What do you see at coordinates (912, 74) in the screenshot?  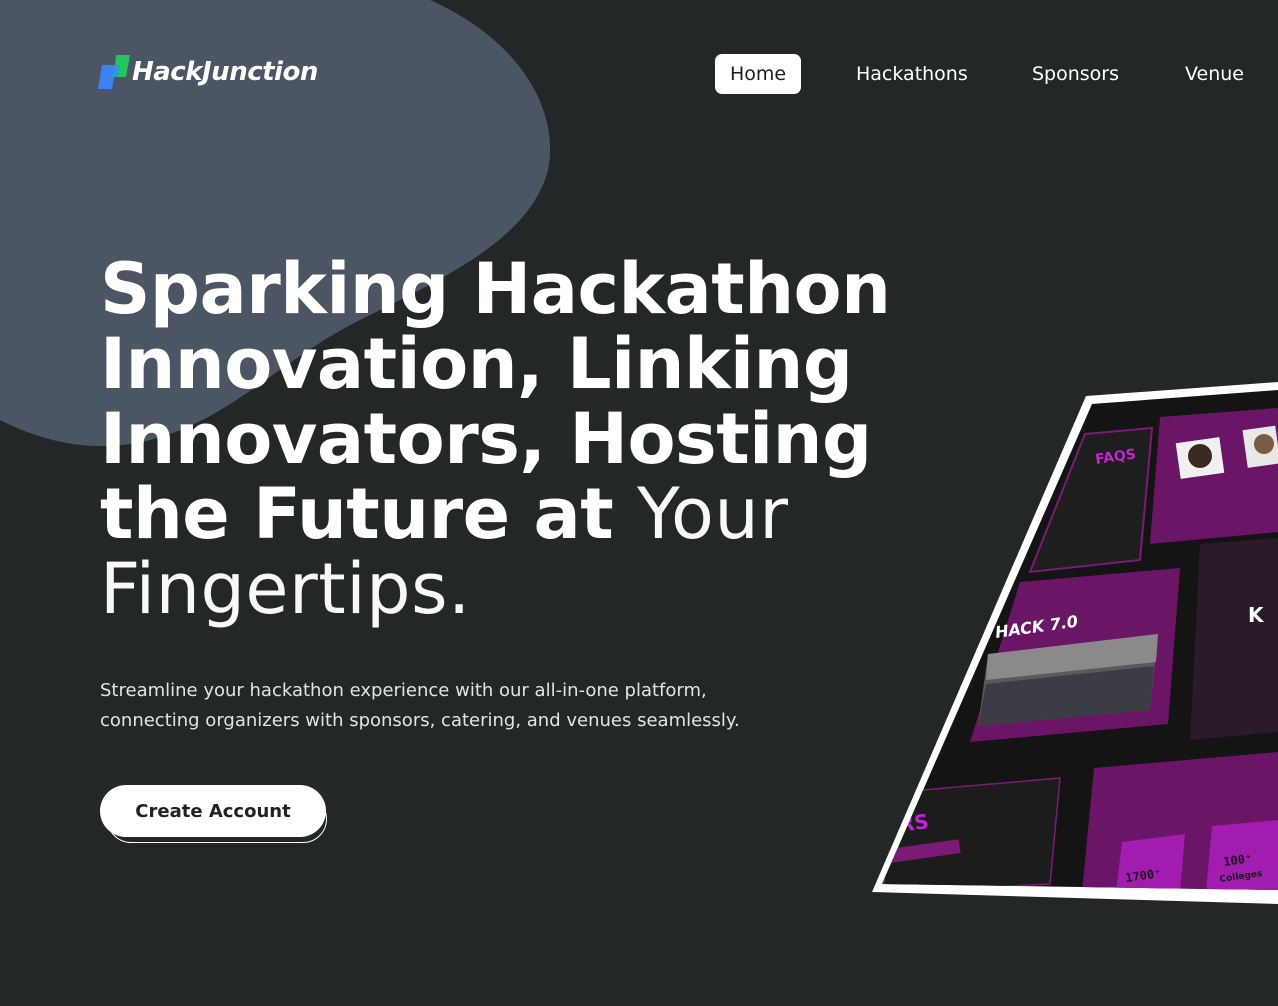 I see `nav-item-hackathons: Hackathons` at bounding box center [912, 74].